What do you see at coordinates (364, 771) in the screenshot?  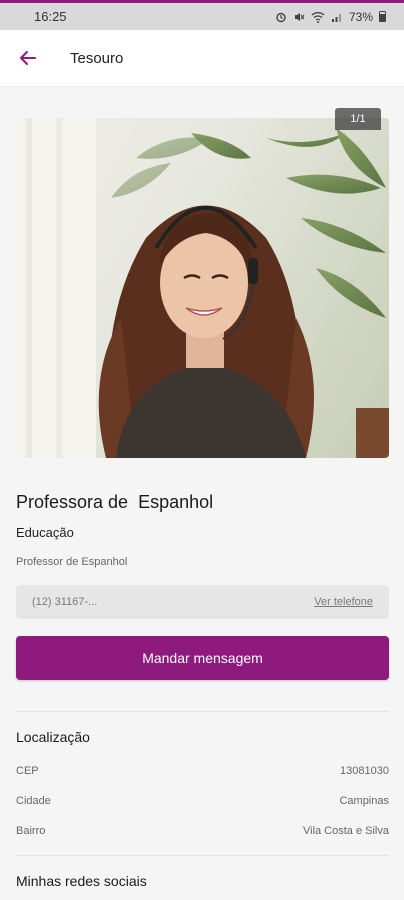 I see `location-value: 13081030` at bounding box center [364, 771].